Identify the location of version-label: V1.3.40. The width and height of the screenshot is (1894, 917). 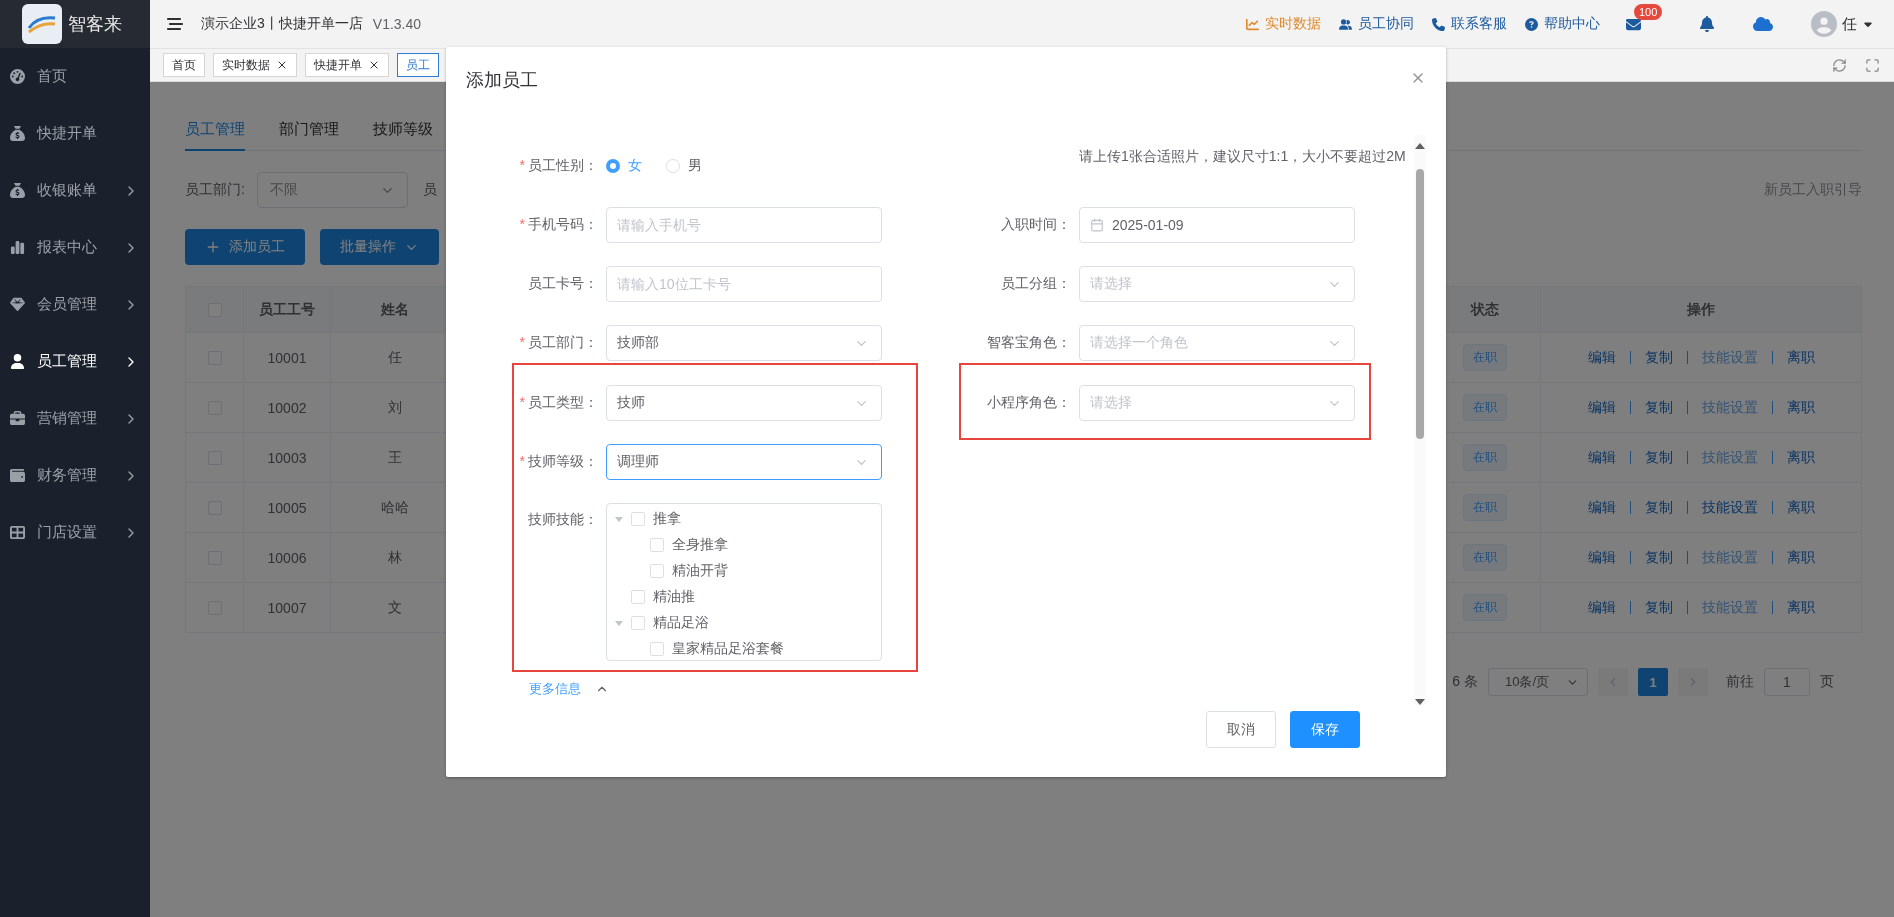
(397, 24).